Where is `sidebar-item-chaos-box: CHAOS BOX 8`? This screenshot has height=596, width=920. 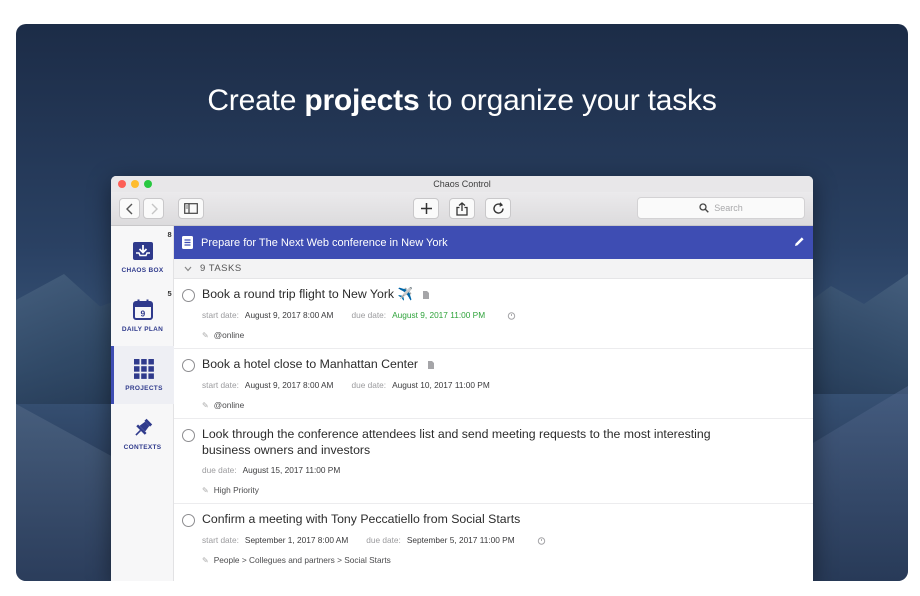 sidebar-item-chaos-box: CHAOS BOX 8 is located at coordinates (142, 257).